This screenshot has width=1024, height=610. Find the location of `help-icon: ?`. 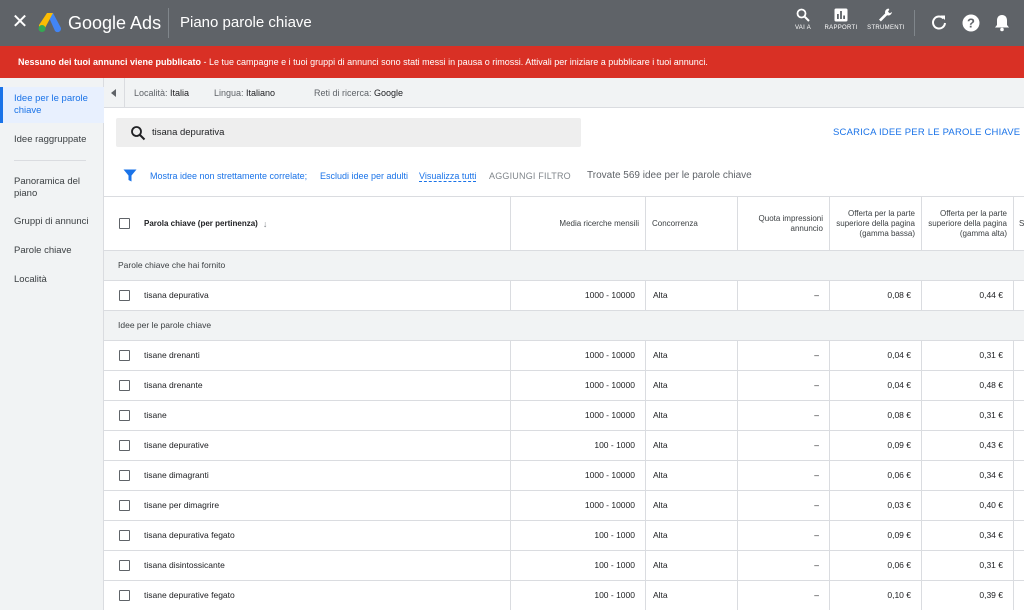

help-icon: ? is located at coordinates (971, 23).